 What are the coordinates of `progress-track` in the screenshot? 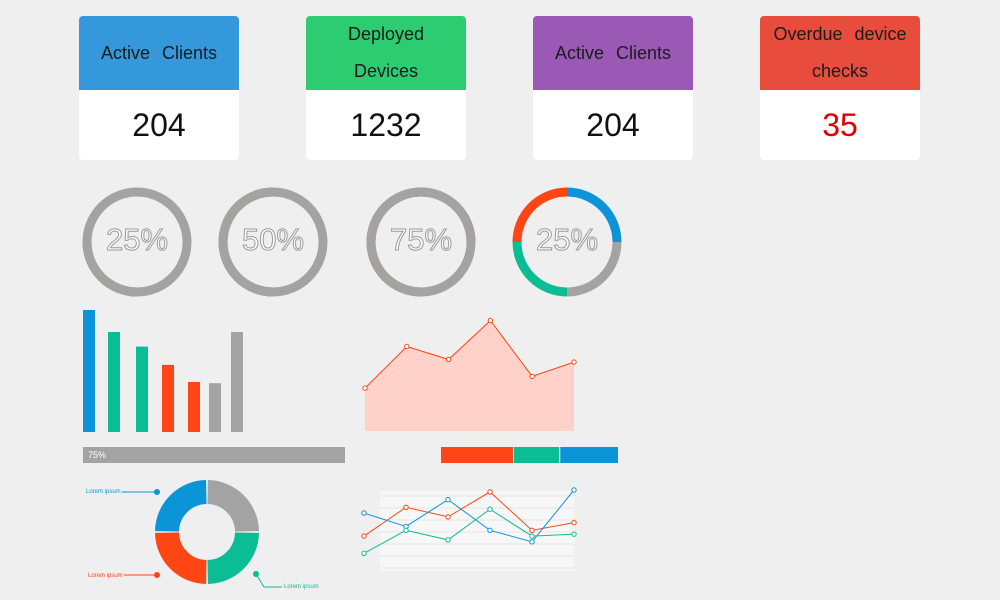 It's located at (214, 455).